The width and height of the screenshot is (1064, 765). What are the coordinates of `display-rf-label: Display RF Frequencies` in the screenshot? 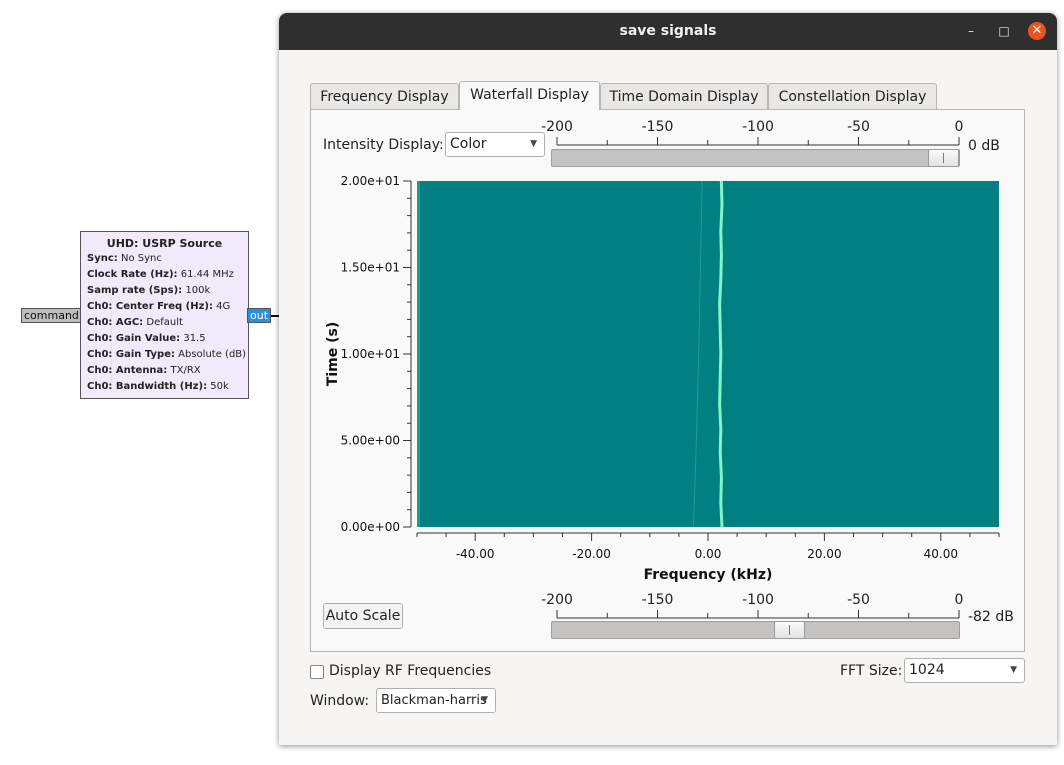 It's located at (410, 671).